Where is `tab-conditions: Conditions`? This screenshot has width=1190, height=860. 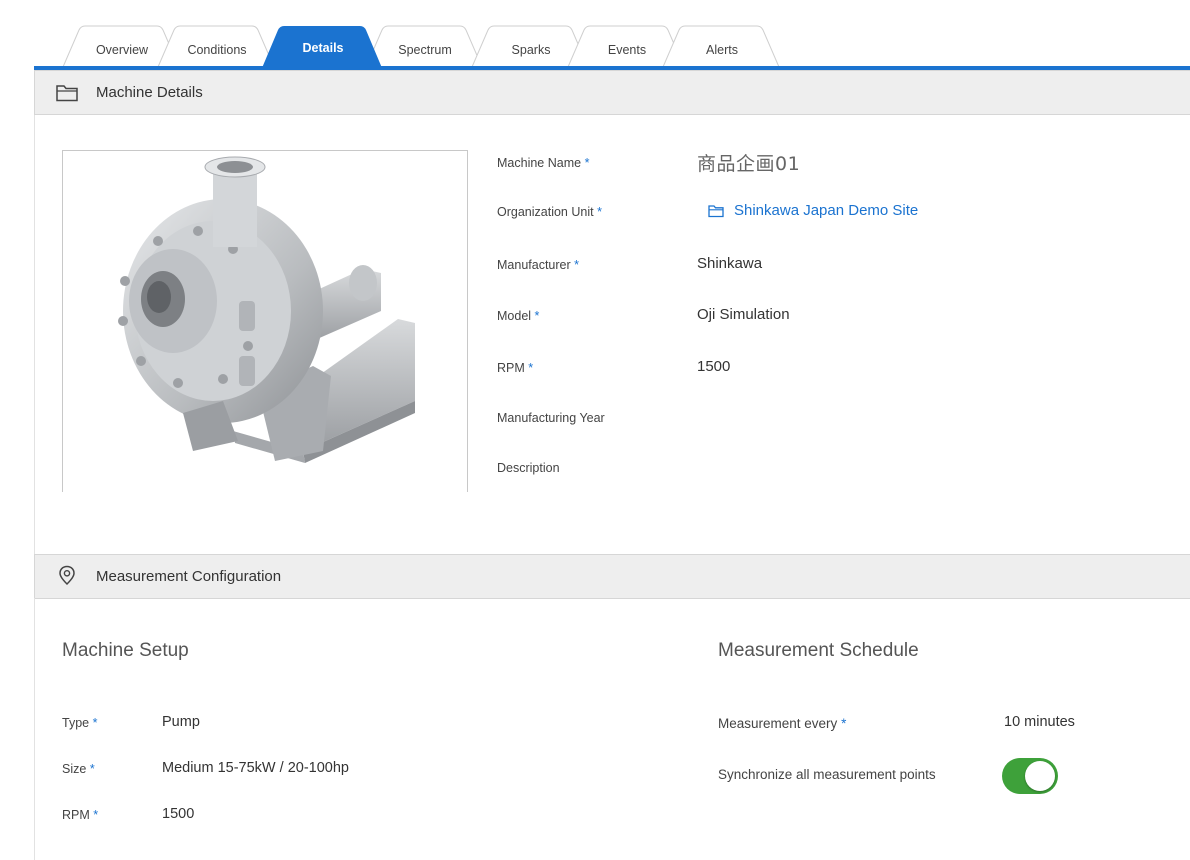 tab-conditions: Conditions is located at coordinates (216, 46).